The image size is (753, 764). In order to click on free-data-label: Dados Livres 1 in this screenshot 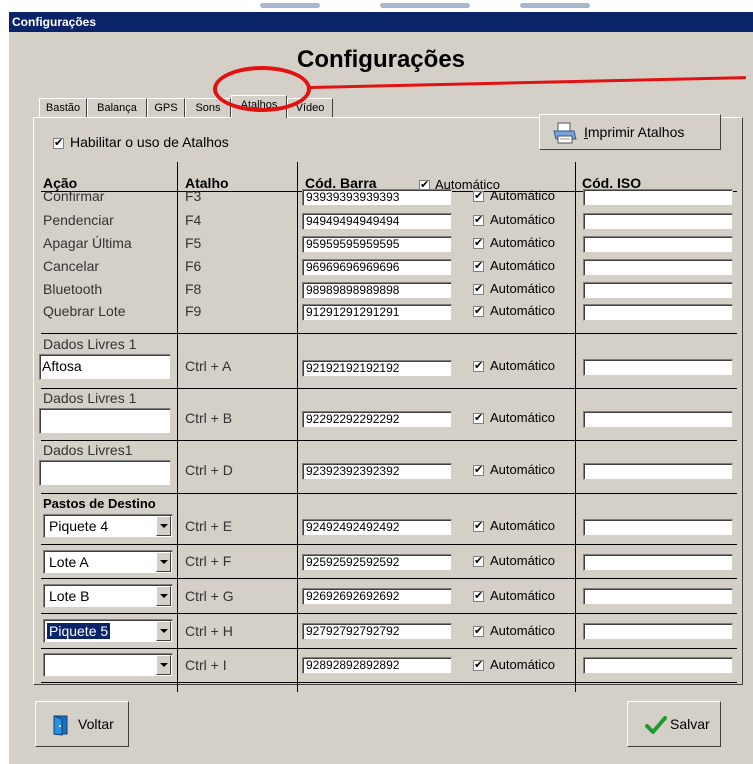, I will do `click(90, 344)`.